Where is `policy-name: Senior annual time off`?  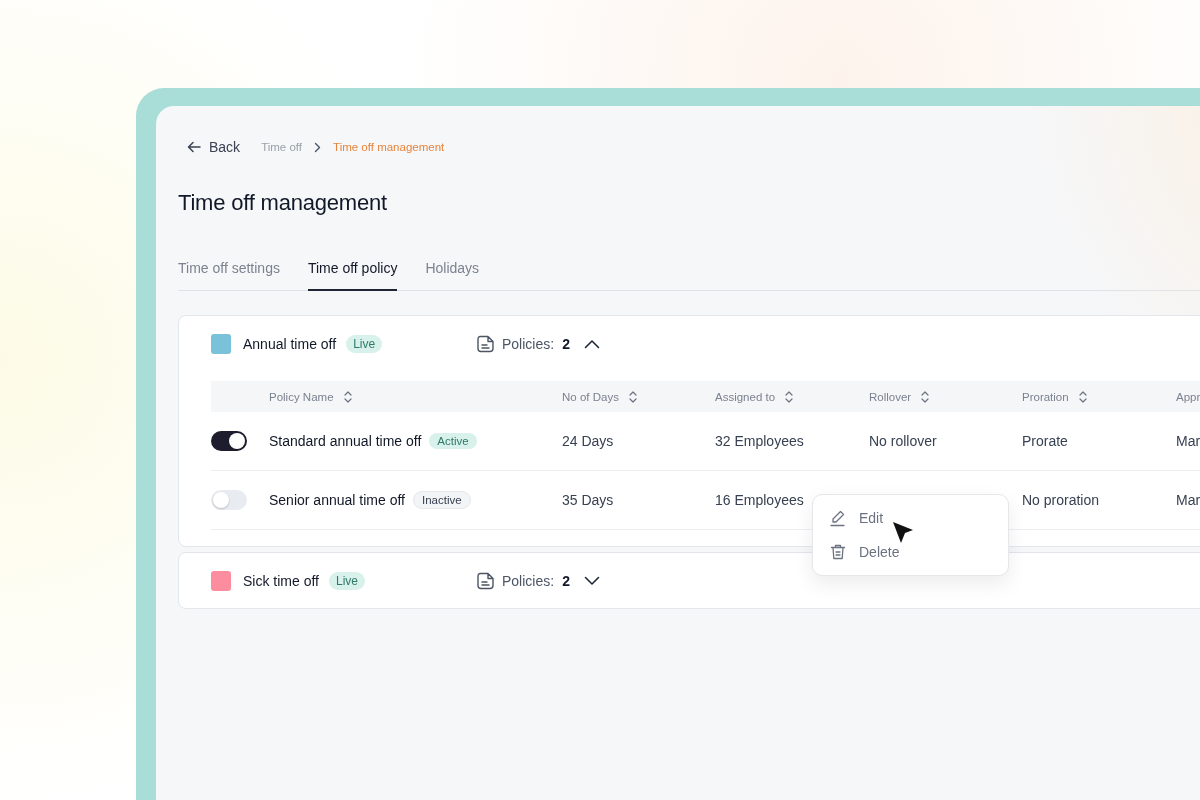 policy-name: Senior annual time off is located at coordinates (337, 500).